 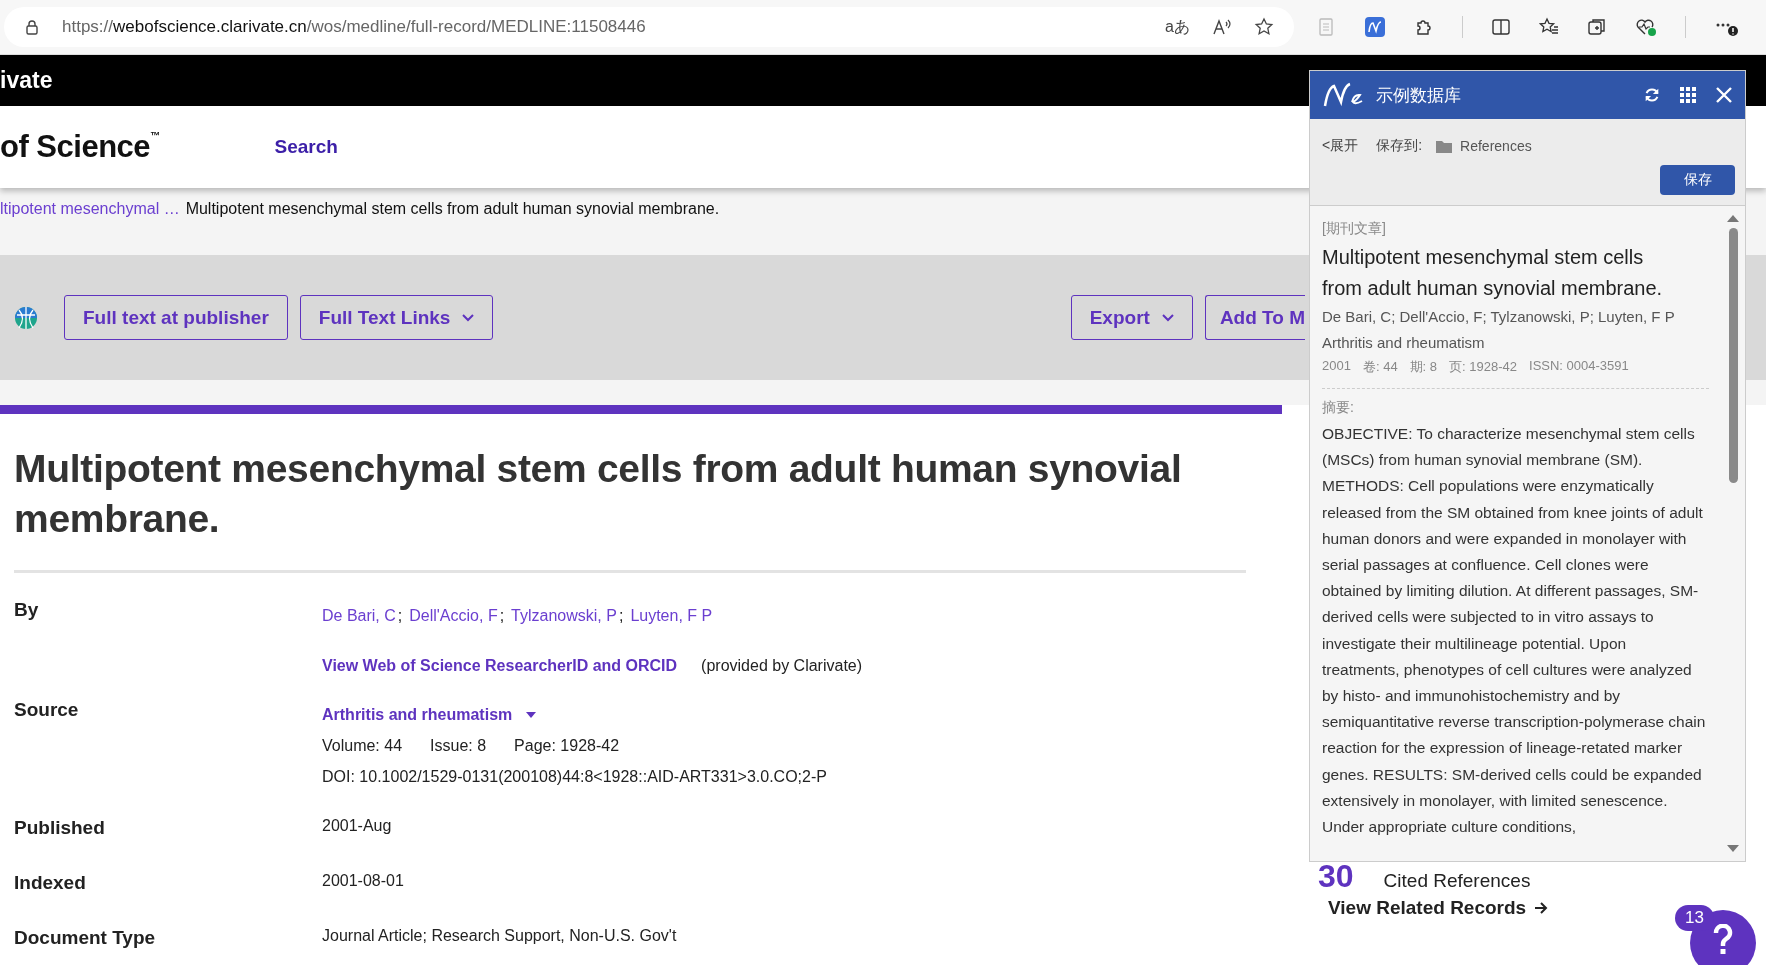 What do you see at coordinates (1399, 146) in the screenshot?
I see `save-to-label: 保存到:` at bounding box center [1399, 146].